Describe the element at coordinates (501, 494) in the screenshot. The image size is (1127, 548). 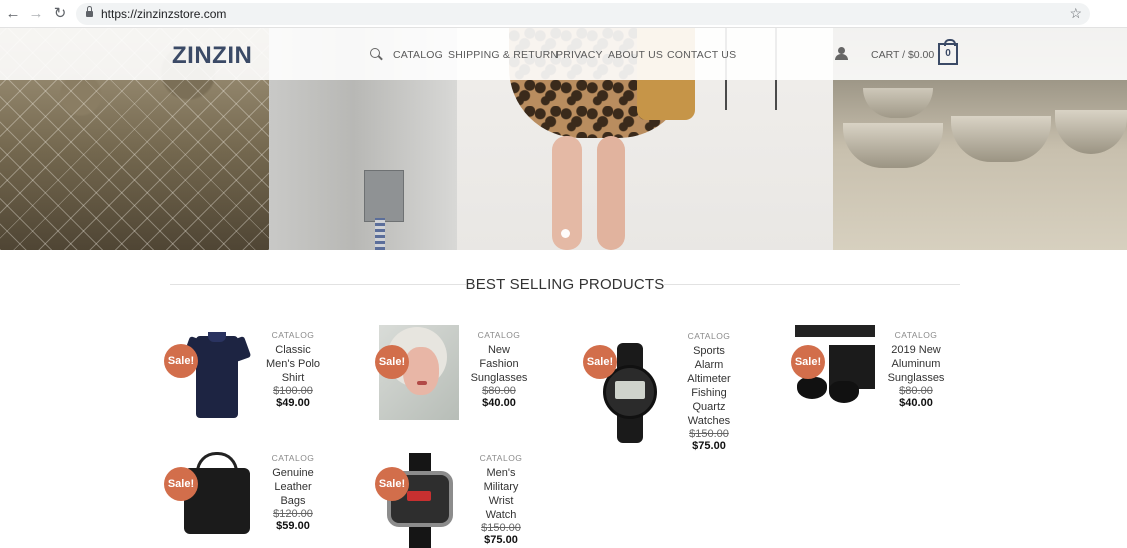
I see `product-name: Men's Military Wrist Watch` at that location.